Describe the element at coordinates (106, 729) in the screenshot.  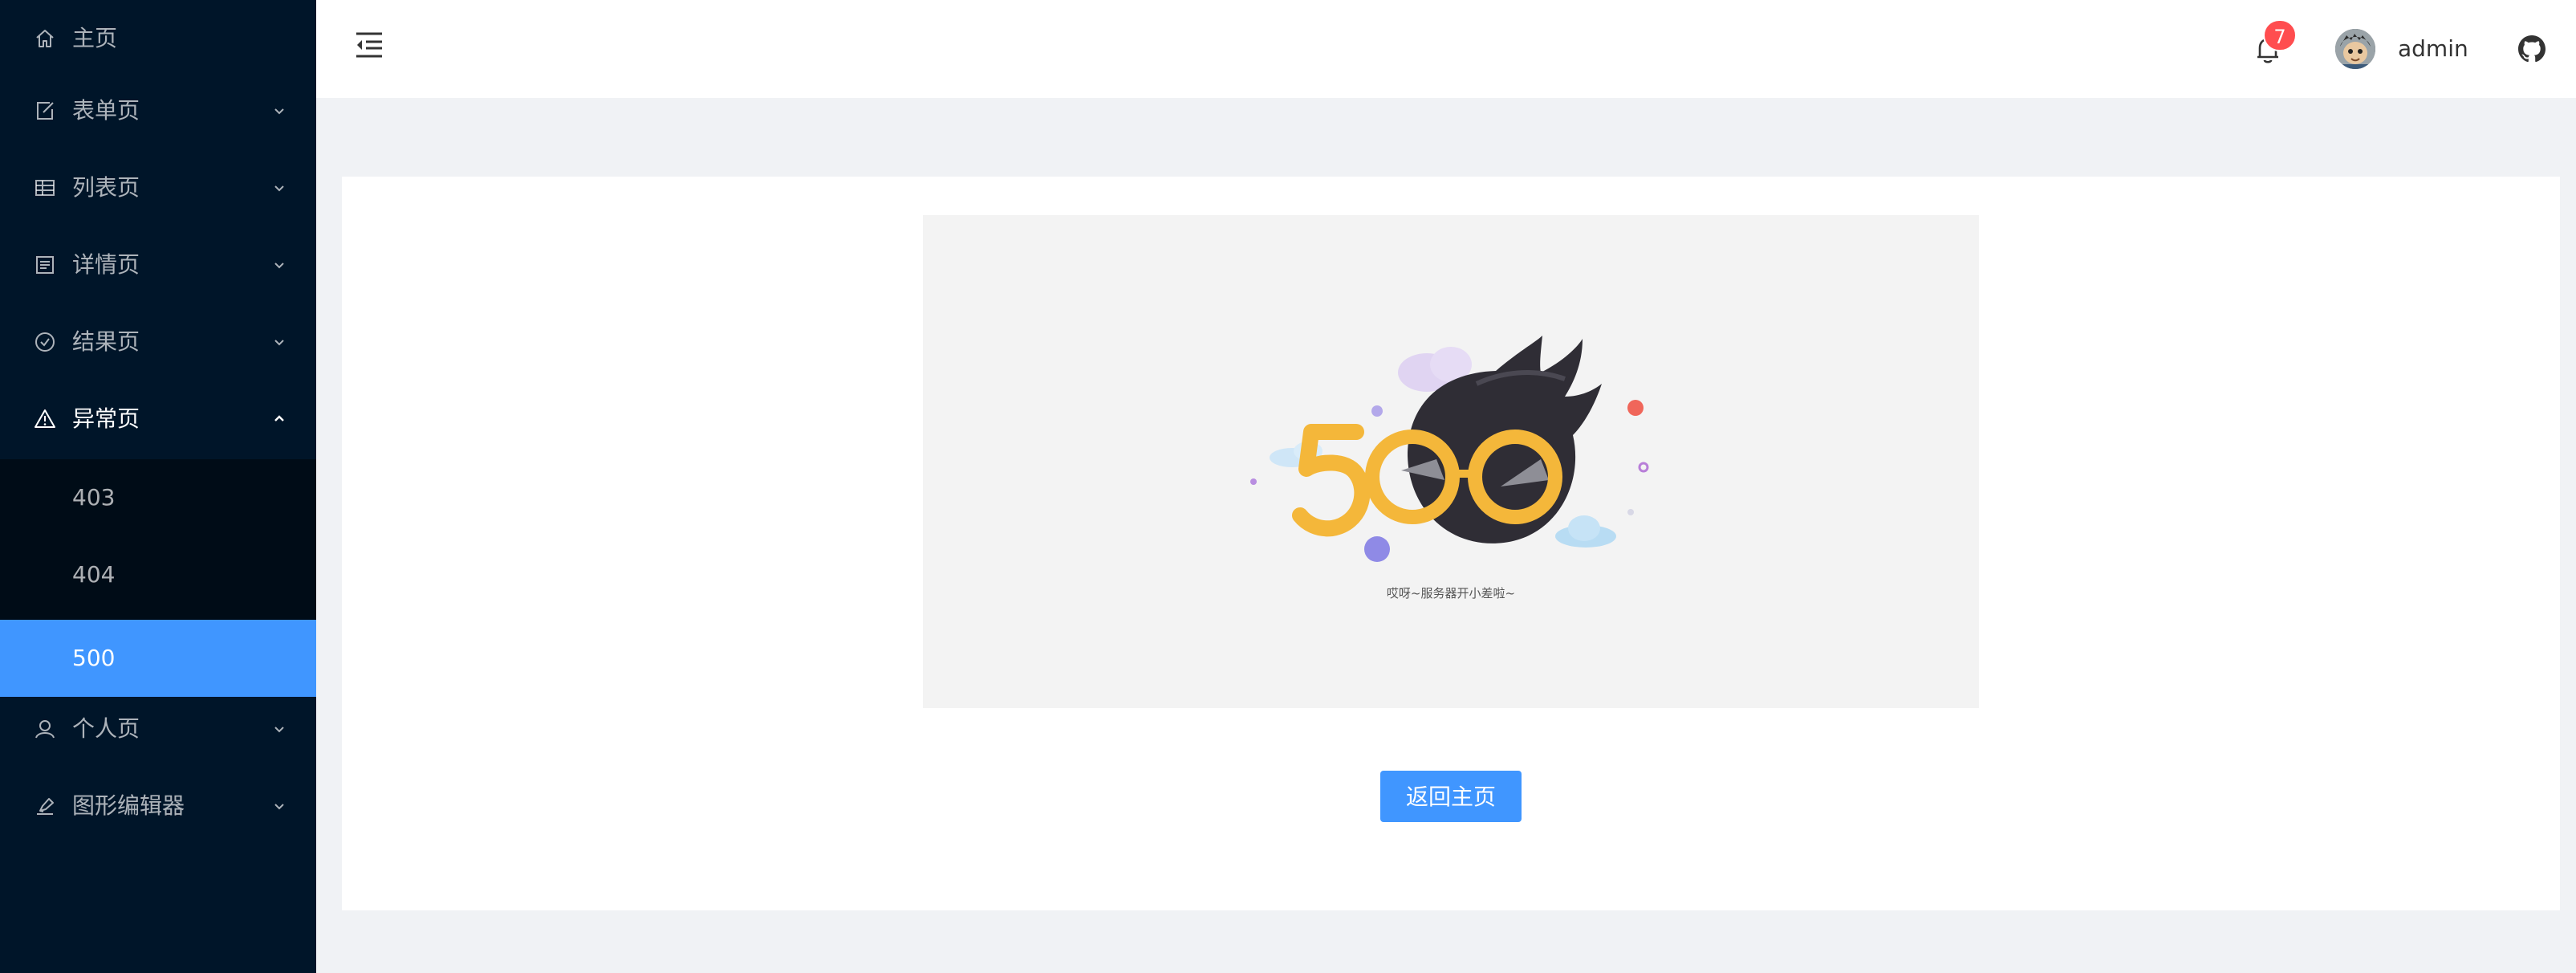
I see `sidebar-item-label: 个人页` at that location.